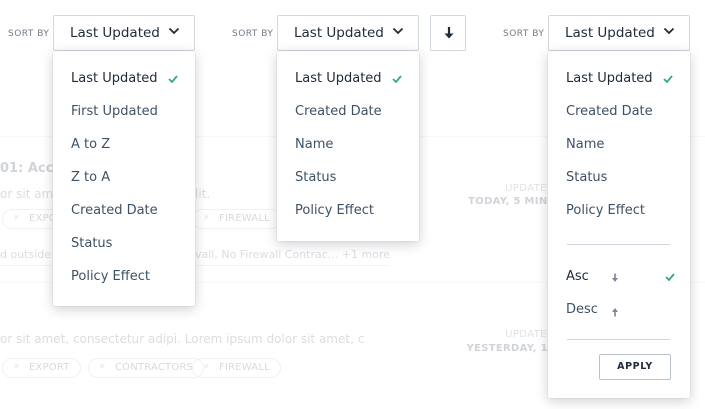 This screenshot has height=409, width=705. What do you see at coordinates (577, 276) in the screenshot?
I see `option-label: Asc` at bounding box center [577, 276].